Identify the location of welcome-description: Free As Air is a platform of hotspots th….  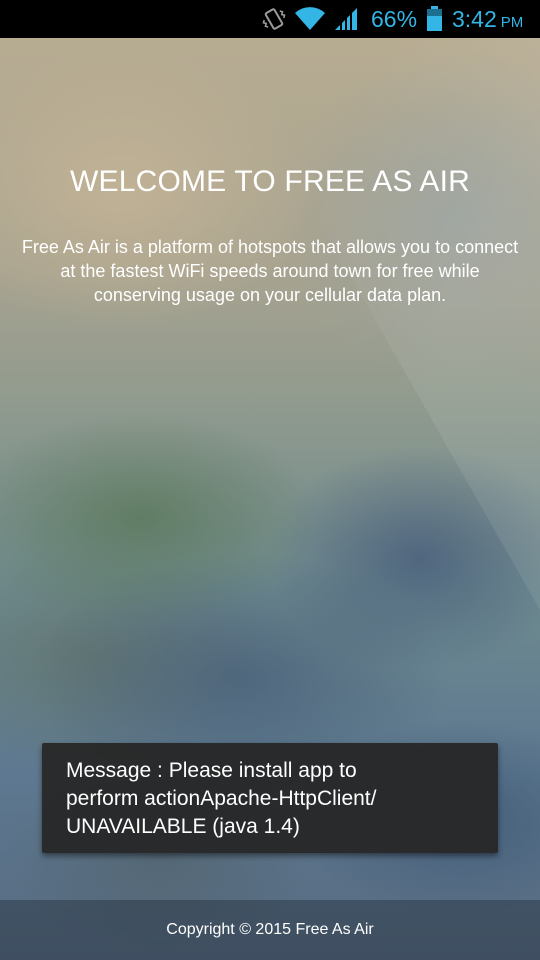
(270, 271).